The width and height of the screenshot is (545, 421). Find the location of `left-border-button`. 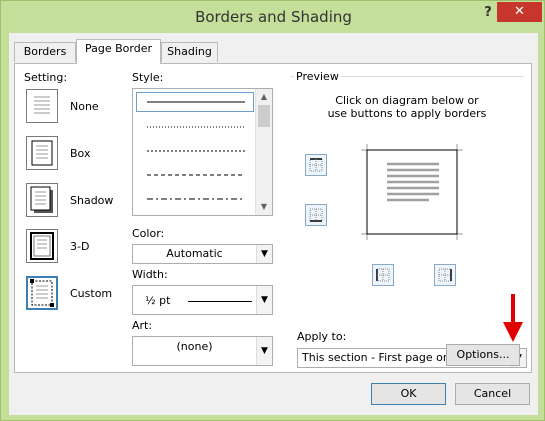

left-border-button is located at coordinates (383, 275).